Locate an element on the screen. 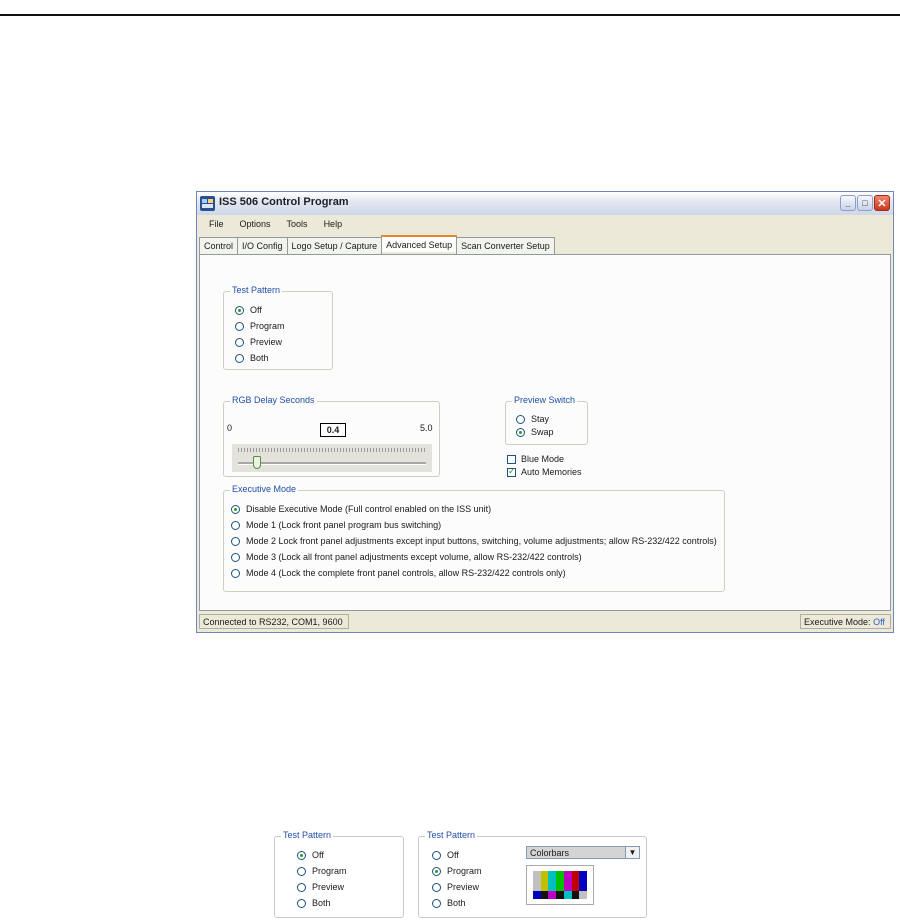 The width and height of the screenshot is (900, 923). minimize-button: _ is located at coordinates (848, 203).